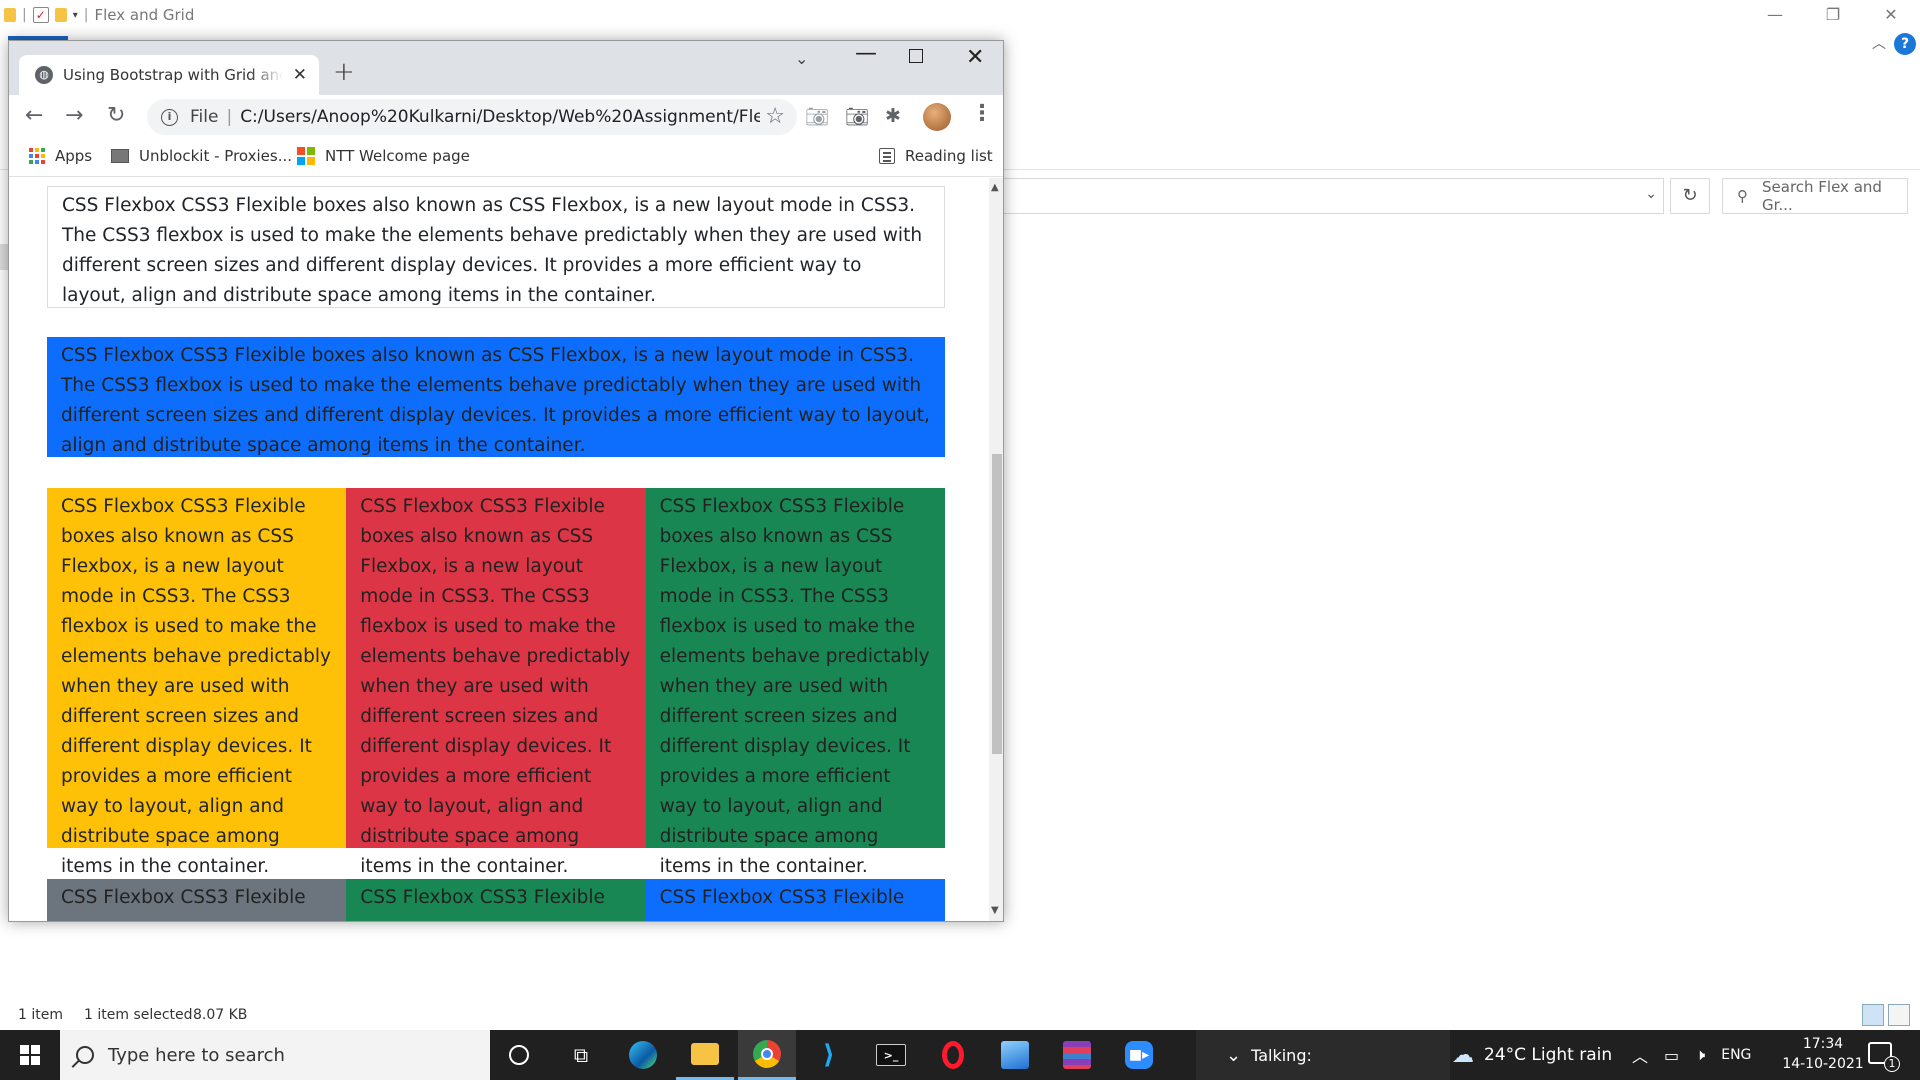 The image size is (1920, 1080). I want to click on screenshot-icon: 📷︎, so click(817, 116).